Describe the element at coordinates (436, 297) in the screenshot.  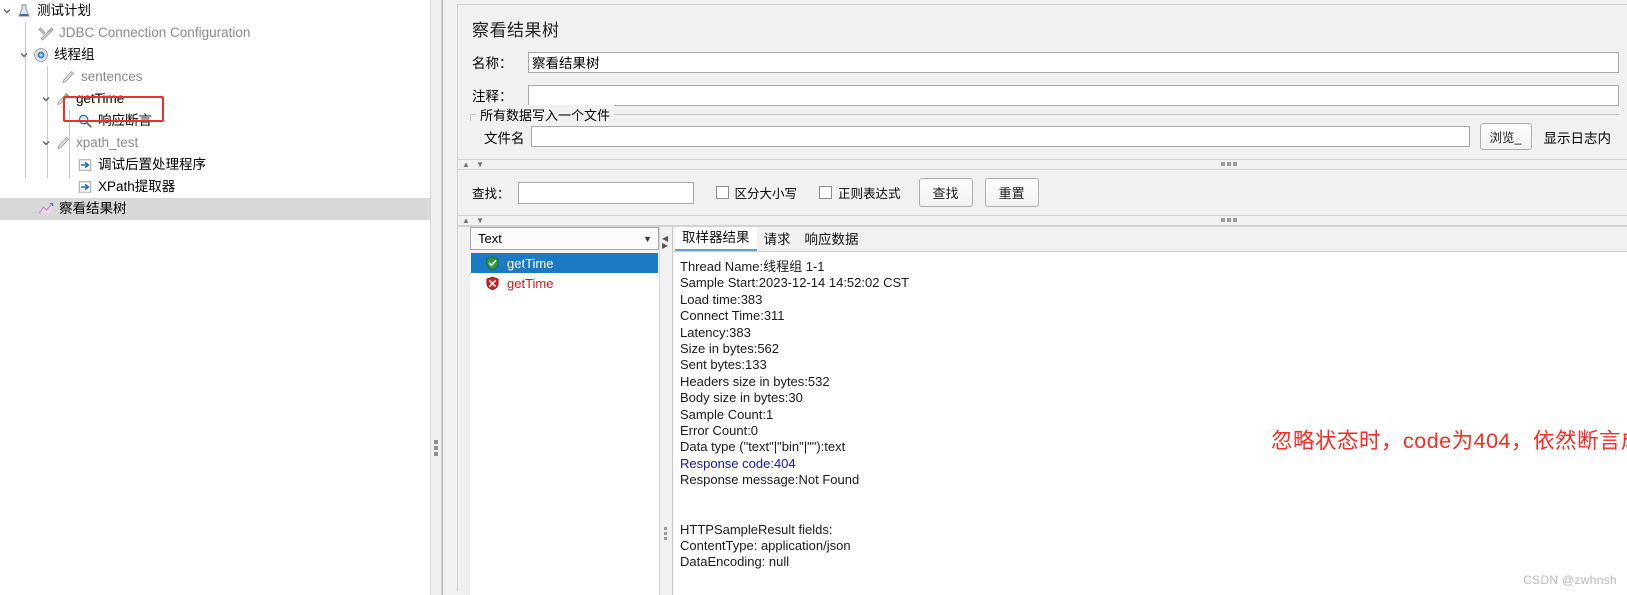
I see `main-vertical-splitter` at that location.